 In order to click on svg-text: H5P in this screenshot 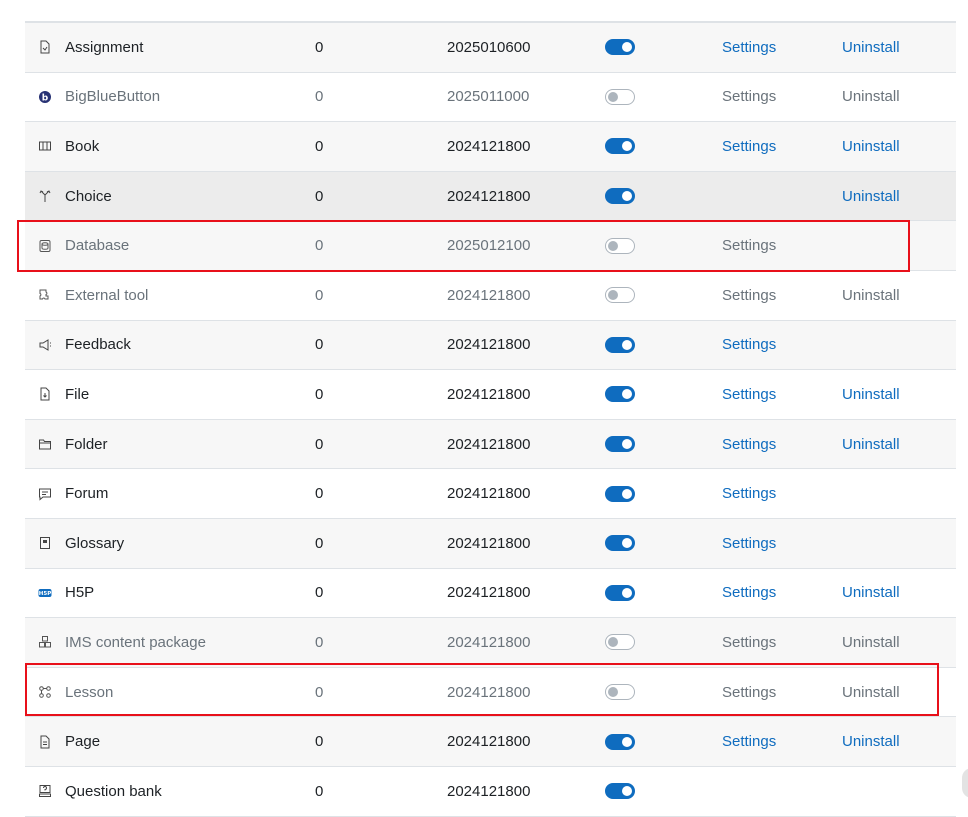, I will do `click(45, 594)`.